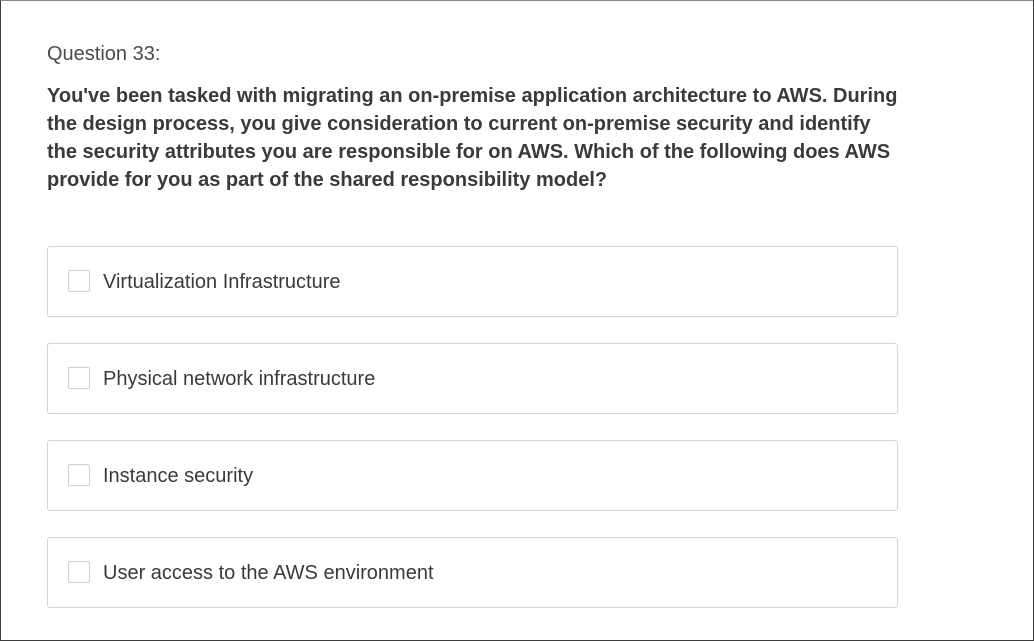 The image size is (1034, 641). What do you see at coordinates (104, 54) in the screenshot?
I see `question-number: Question 33:` at bounding box center [104, 54].